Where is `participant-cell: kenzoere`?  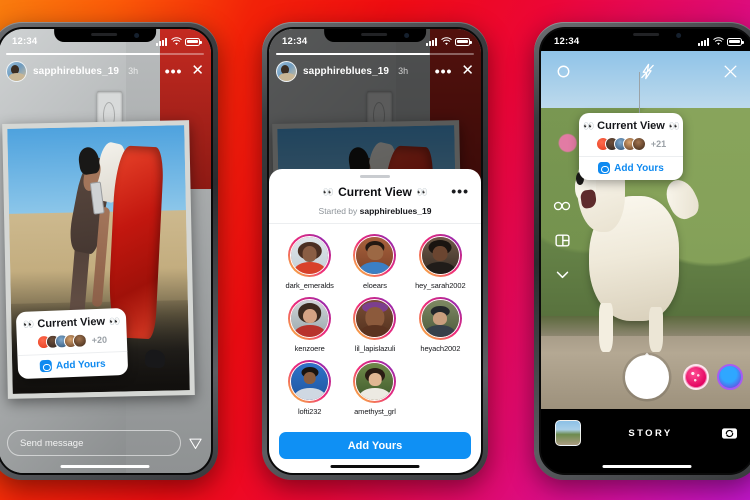 participant-cell: kenzoere is located at coordinates (309, 325).